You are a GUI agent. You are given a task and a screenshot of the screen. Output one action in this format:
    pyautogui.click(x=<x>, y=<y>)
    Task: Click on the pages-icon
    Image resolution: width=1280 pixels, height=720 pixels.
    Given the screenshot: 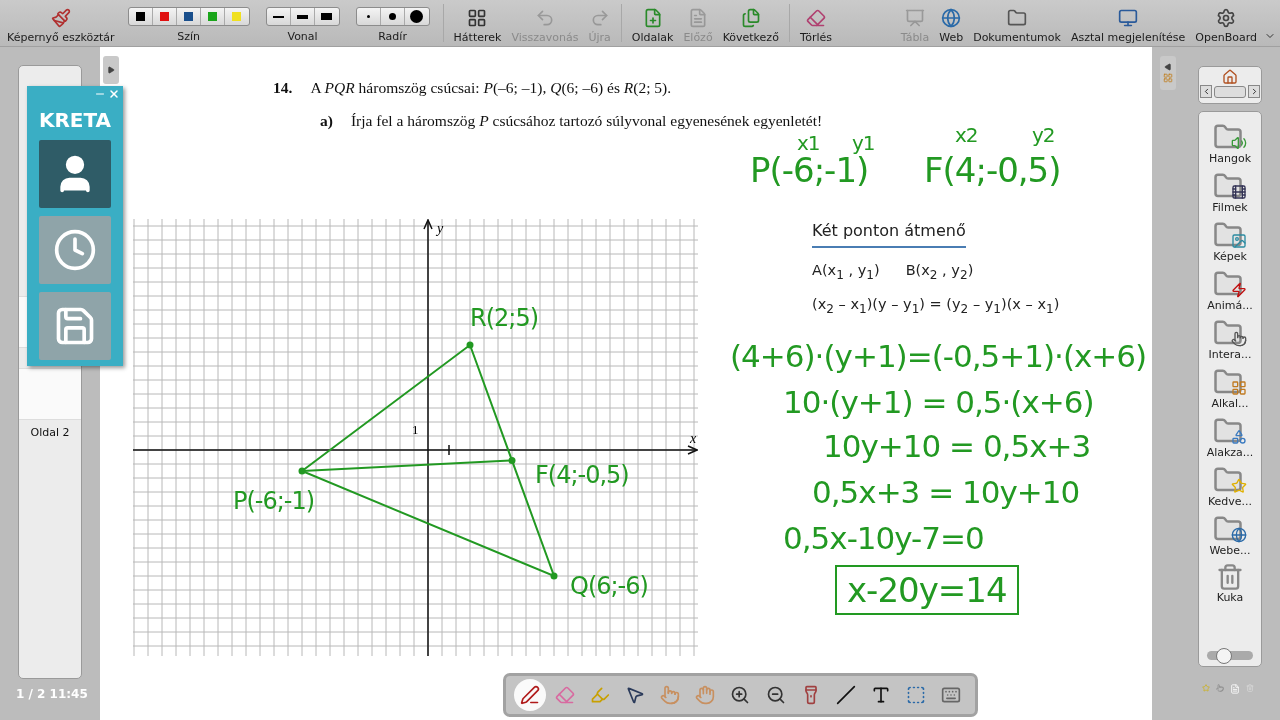 What is the action you would take?
    pyautogui.click(x=750, y=18)
    